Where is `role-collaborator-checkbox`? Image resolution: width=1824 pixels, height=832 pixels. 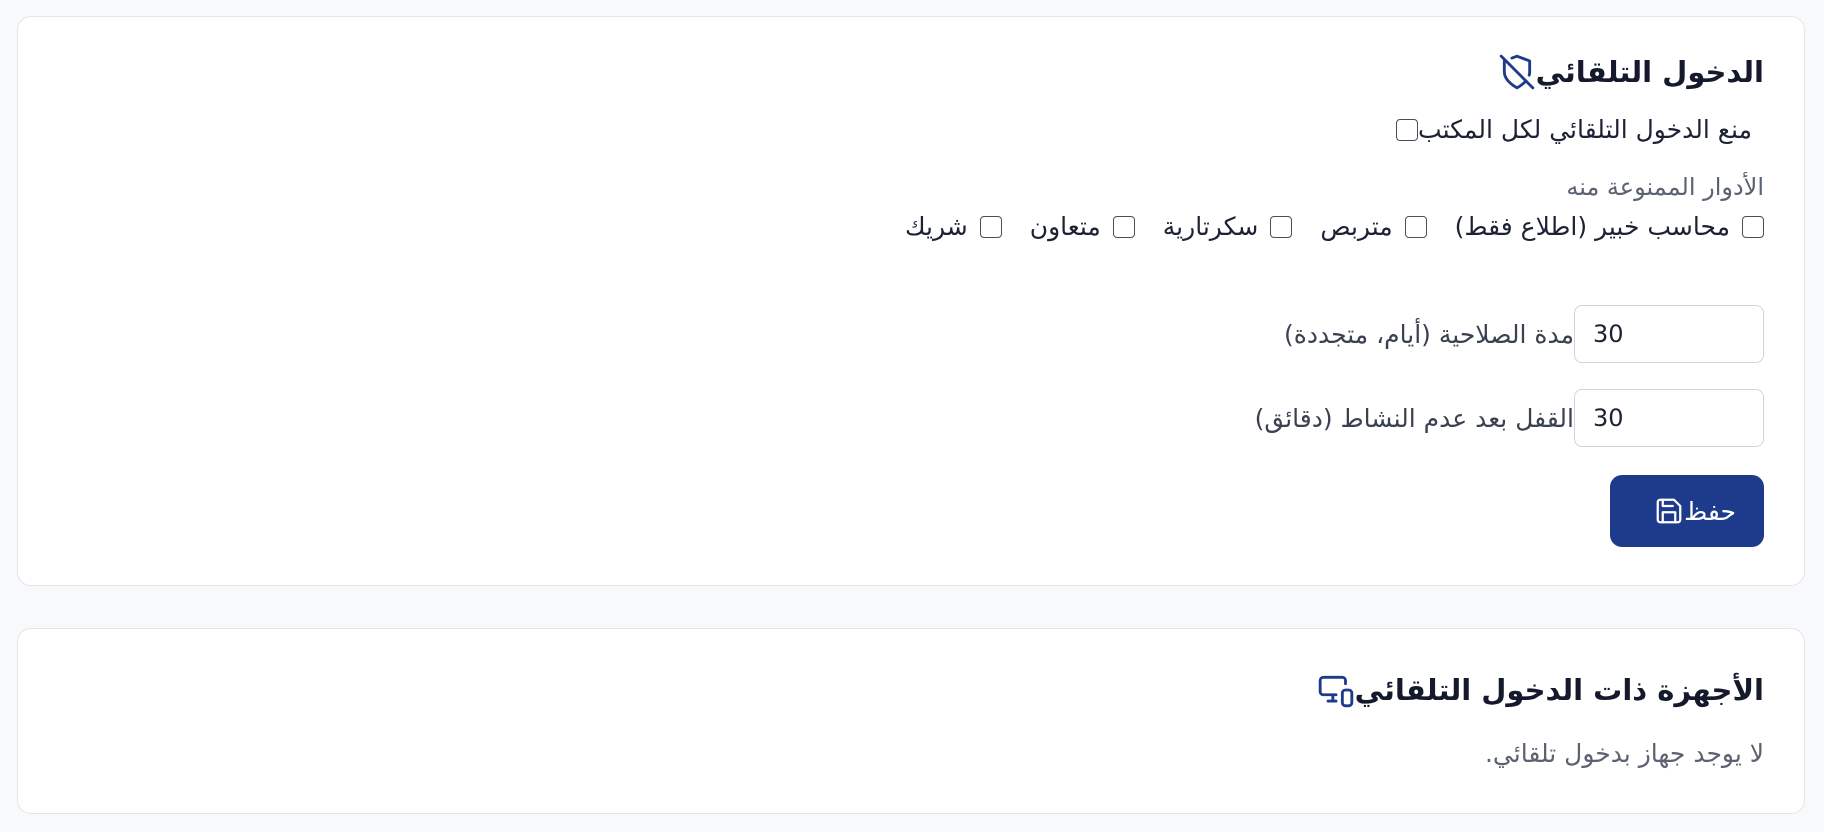
role-collaborator-checkbox is located at coordinates (1123, 226).